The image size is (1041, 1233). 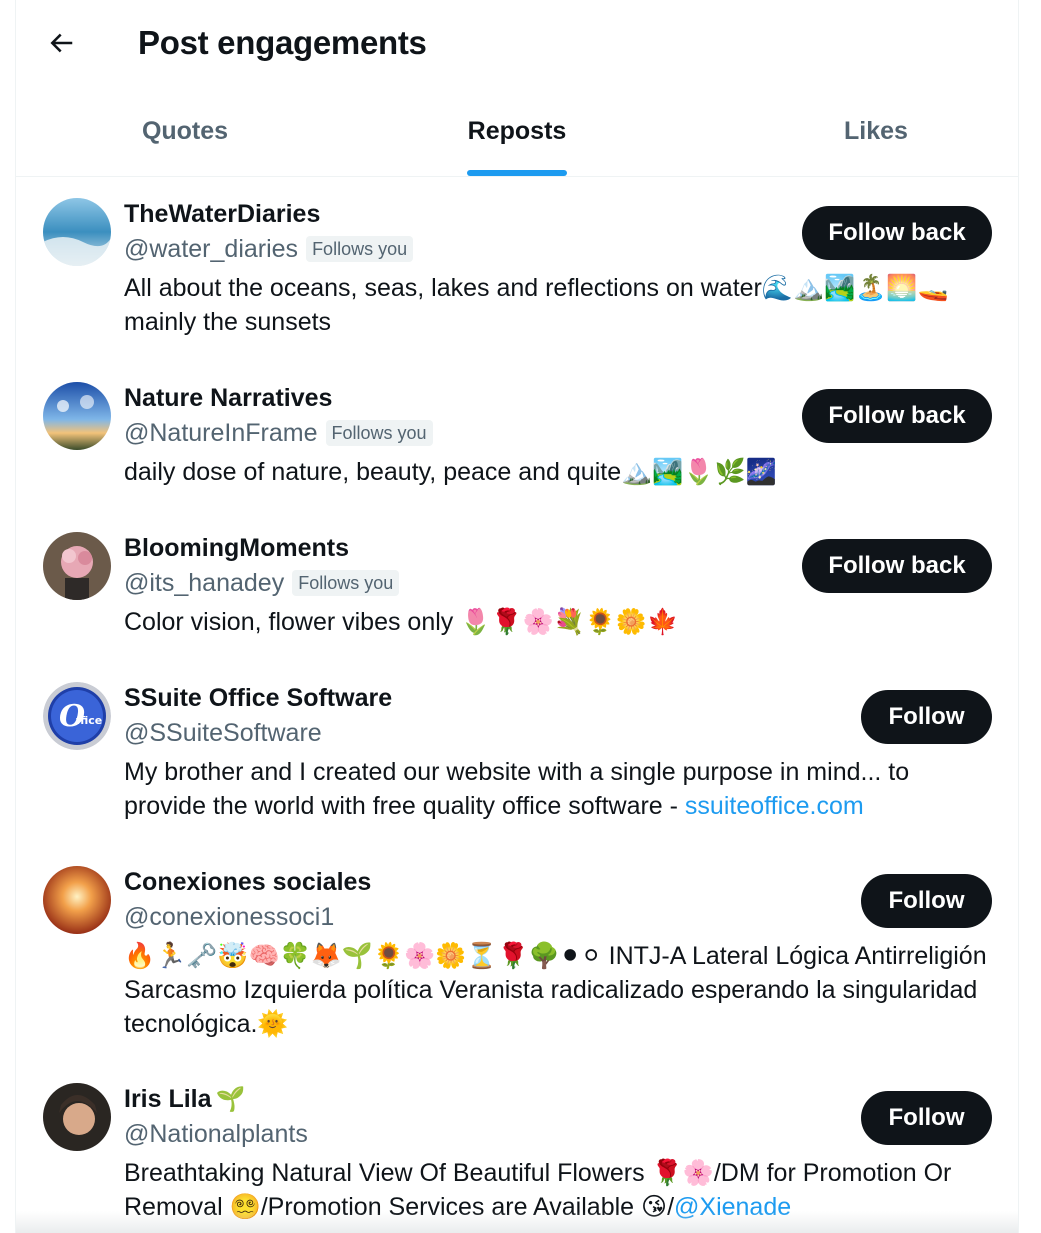 What do you see at coordinates (216, 1134) in the screenshot?
I see `user-handle: @Nationalplants` at bounding box center [216, 1134].